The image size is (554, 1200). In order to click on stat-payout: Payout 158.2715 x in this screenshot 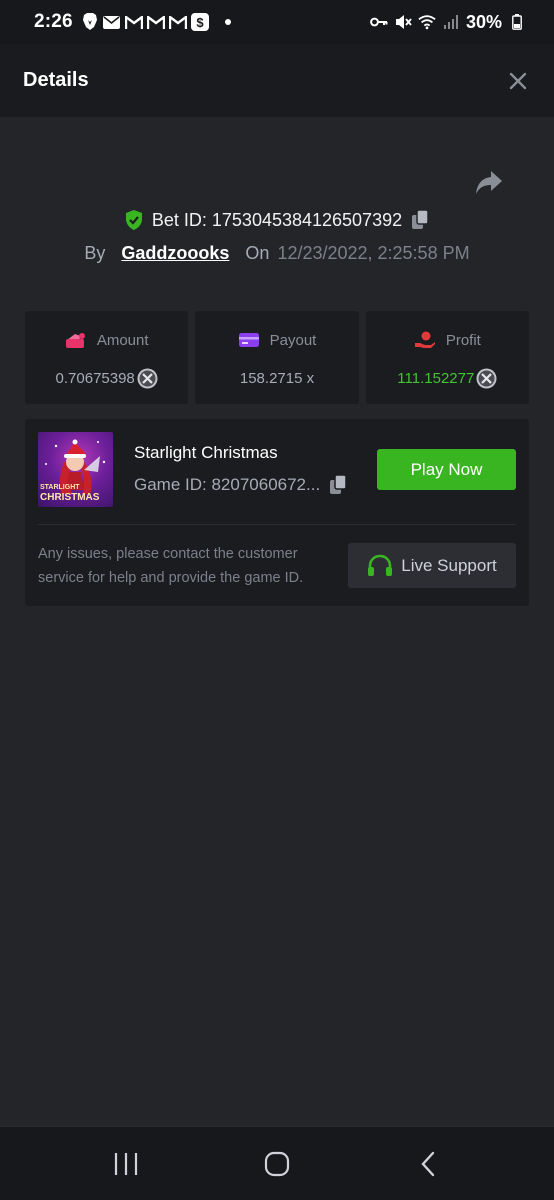, I will do `click(277, 357)`.